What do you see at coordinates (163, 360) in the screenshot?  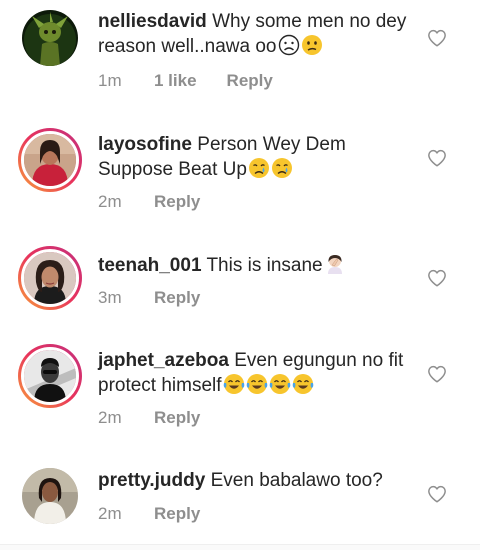 I see `comment-username: japhet_azeboa` at bounding box center [163, 360].